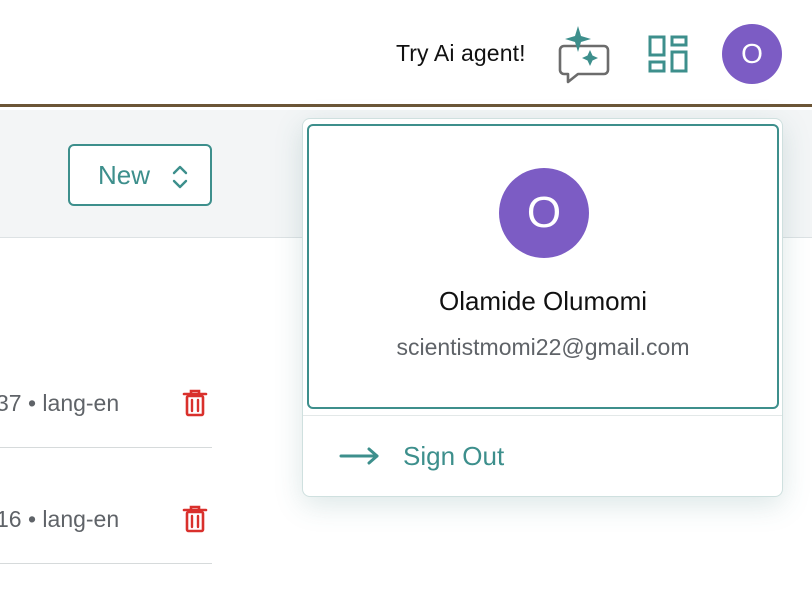 This screenshot has height=592, width=812. Describe the element at coordinates (60, 403) in the screenshot. I see `list-item-meta: 37 • lang-en` at that location.